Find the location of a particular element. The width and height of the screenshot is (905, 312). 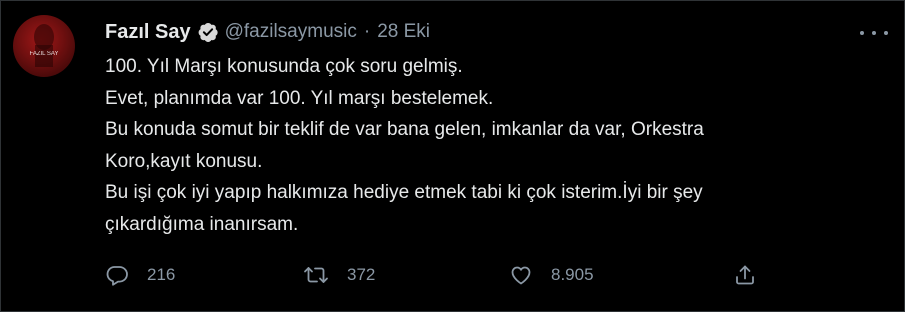

retweet-icon is located at coordinates (316, 275).